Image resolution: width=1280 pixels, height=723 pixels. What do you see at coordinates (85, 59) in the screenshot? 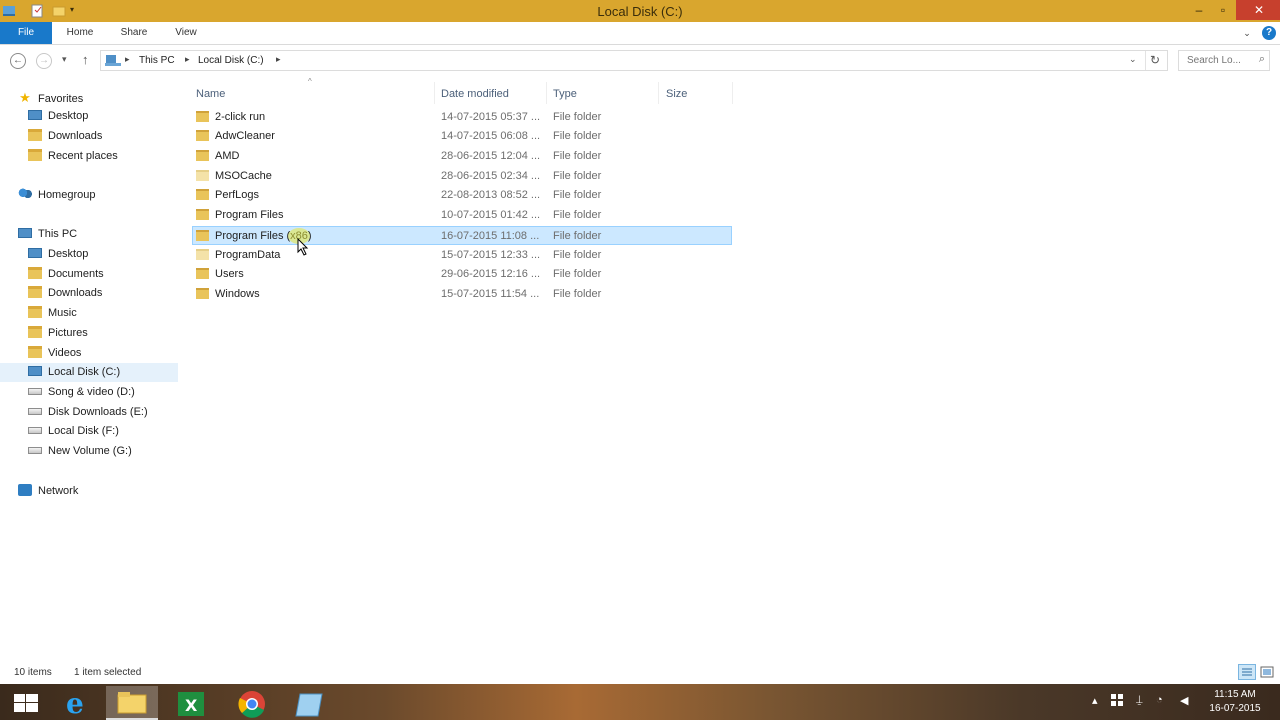
I see `up-button: ↑` at bounding box center [85, 59].